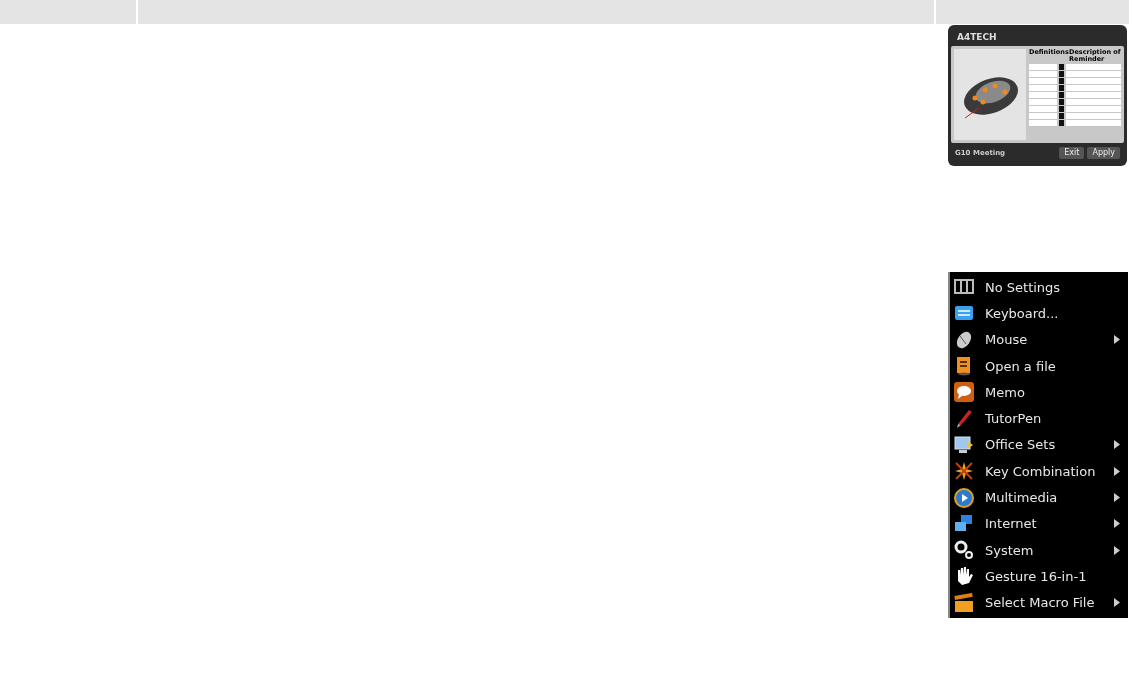 The width and height of the screenshot is (1132, 686). I want to click on pen-icon, so click(964, 418).